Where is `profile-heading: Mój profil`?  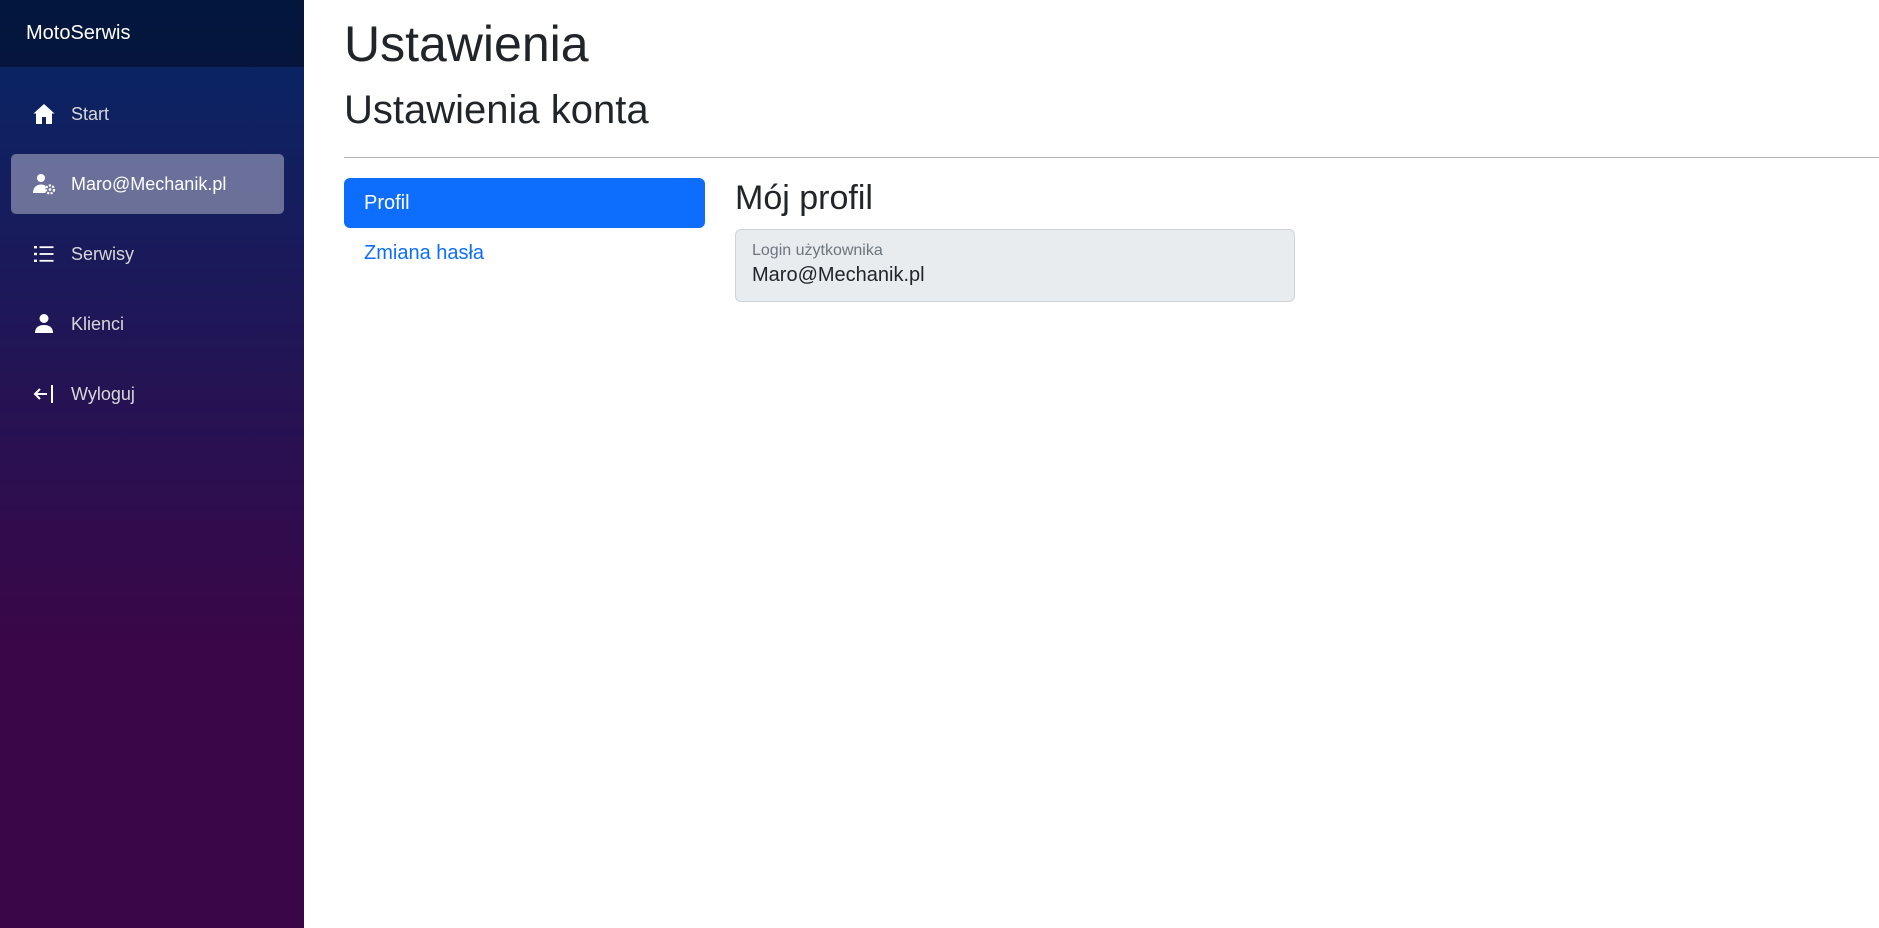 profile-heading: Mój profil is located at coordinates (804, 198).